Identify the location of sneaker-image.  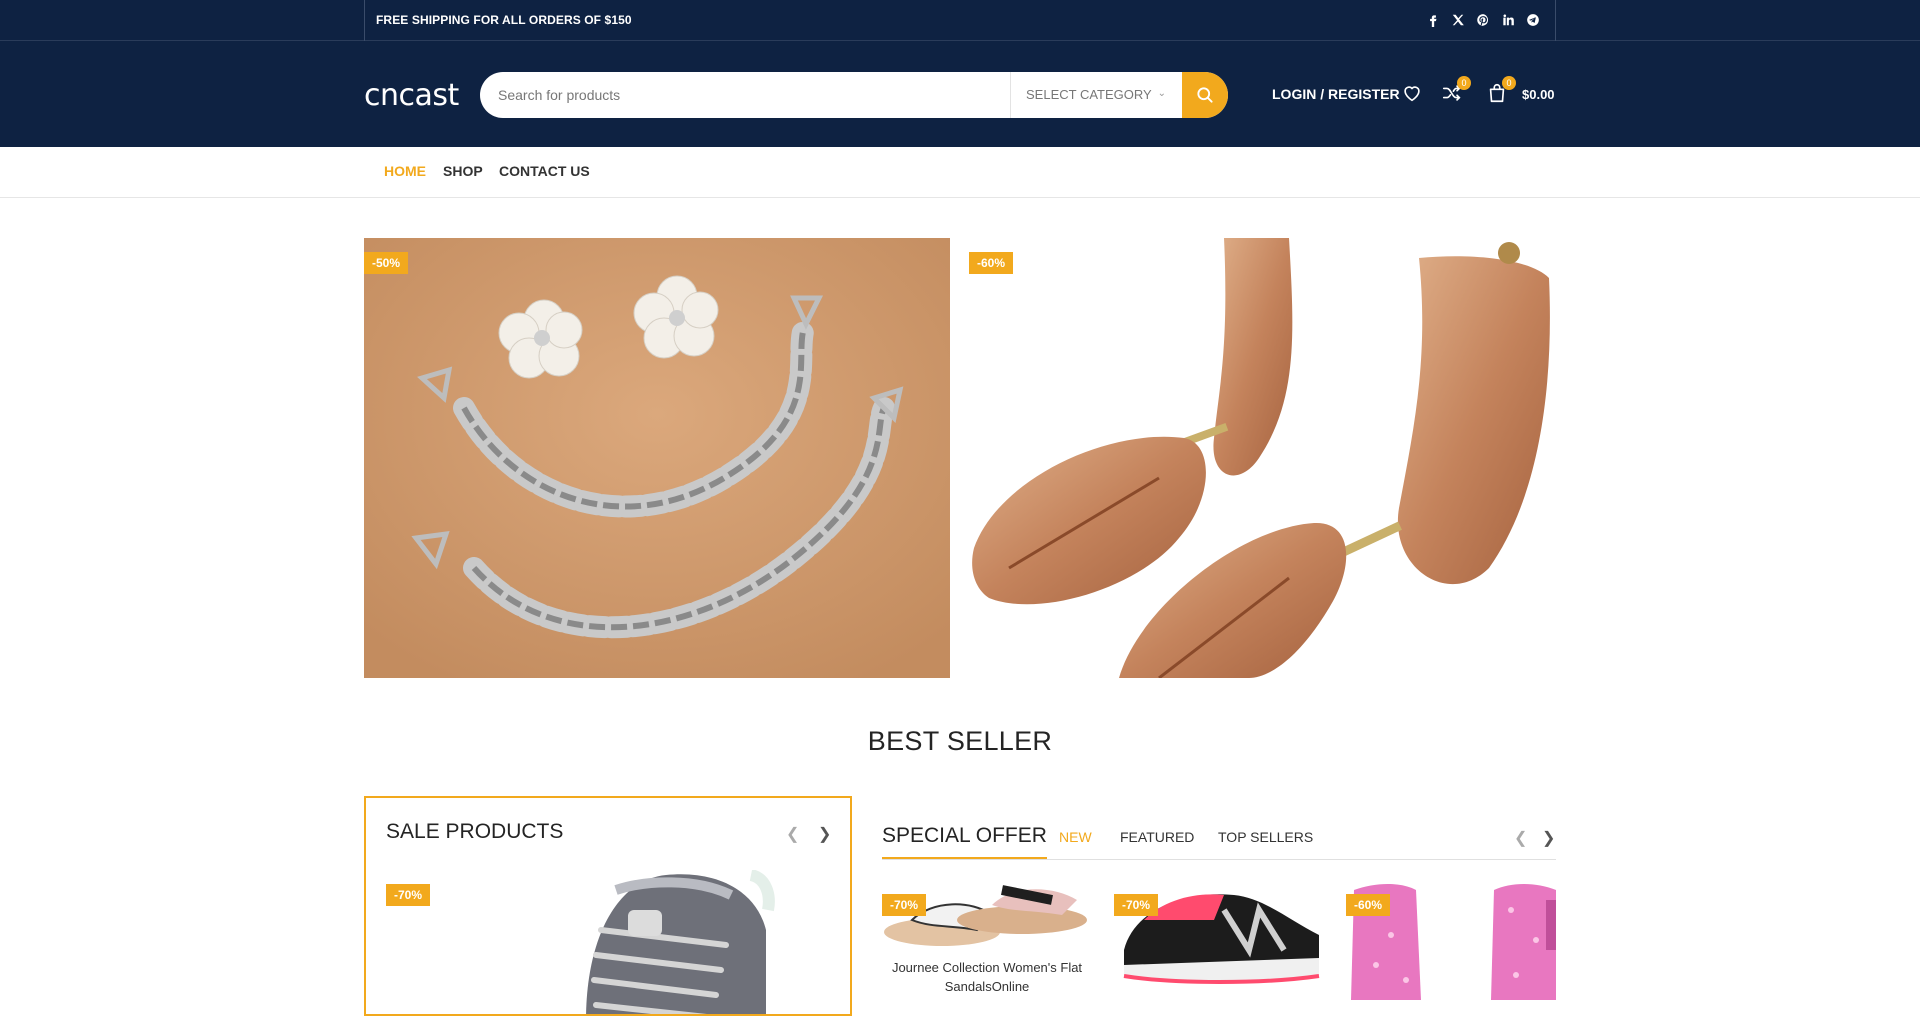
(666, 943).